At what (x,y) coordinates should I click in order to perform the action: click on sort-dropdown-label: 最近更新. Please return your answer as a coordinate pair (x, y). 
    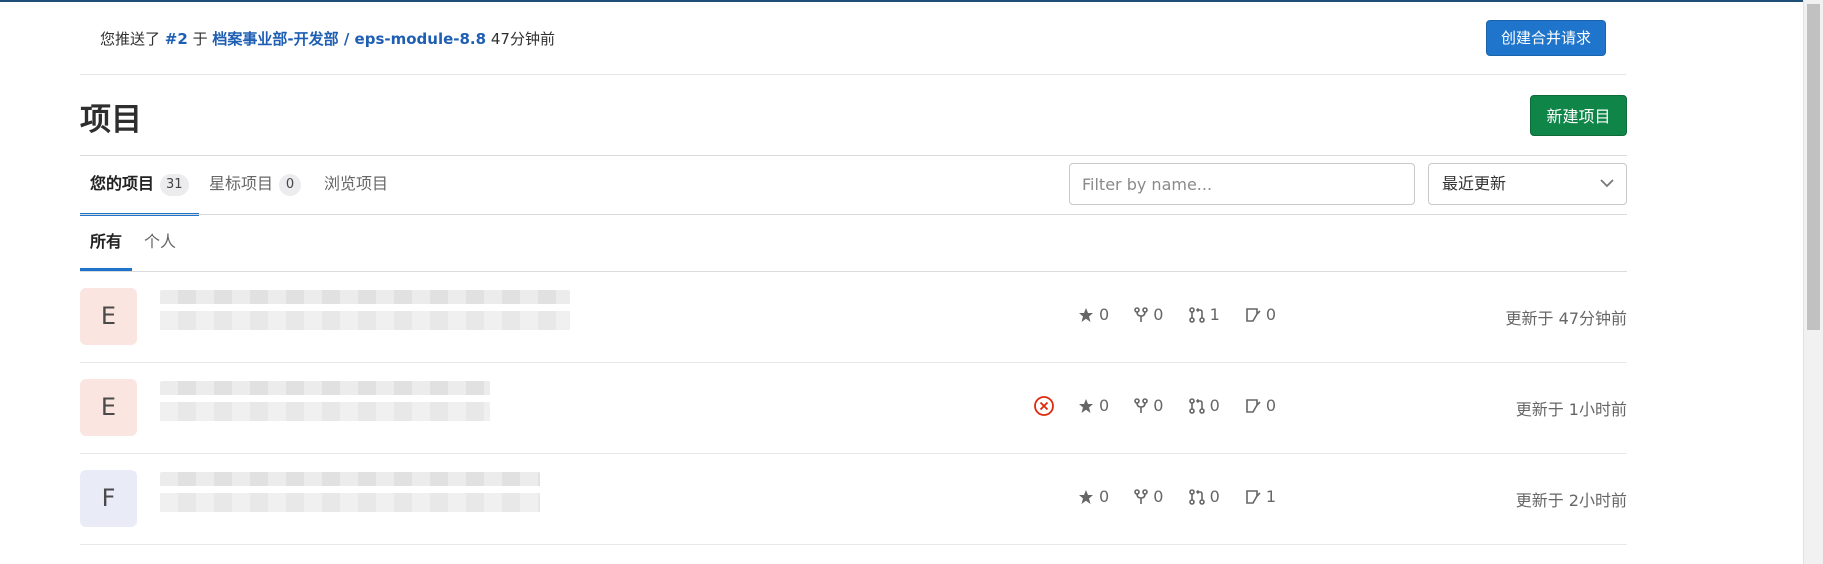
    Looking at the image, I should click on (1474, 183).